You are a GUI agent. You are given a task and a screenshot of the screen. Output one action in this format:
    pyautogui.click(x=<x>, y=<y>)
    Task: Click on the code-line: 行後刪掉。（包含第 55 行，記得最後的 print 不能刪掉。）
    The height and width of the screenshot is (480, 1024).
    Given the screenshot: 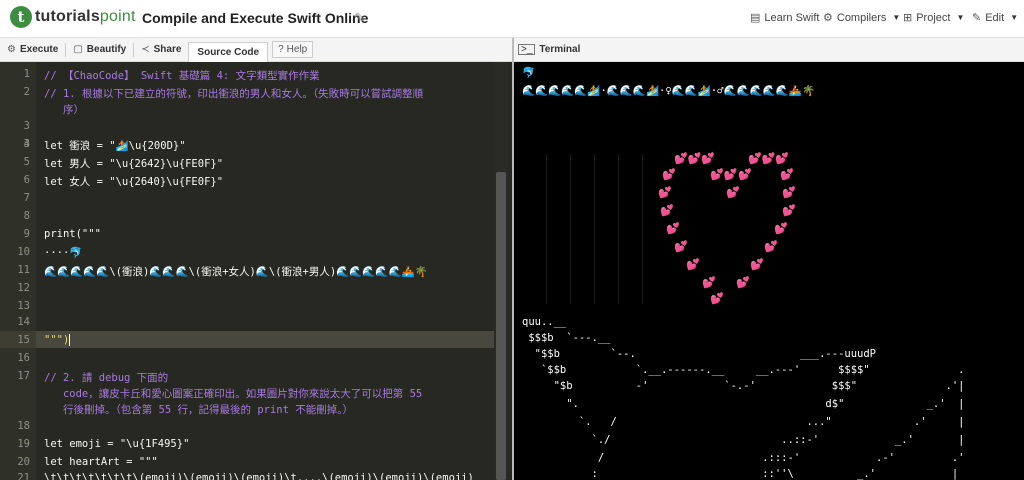 What is the action you would take?
    pyautogui.click(x=199, y=410)
    